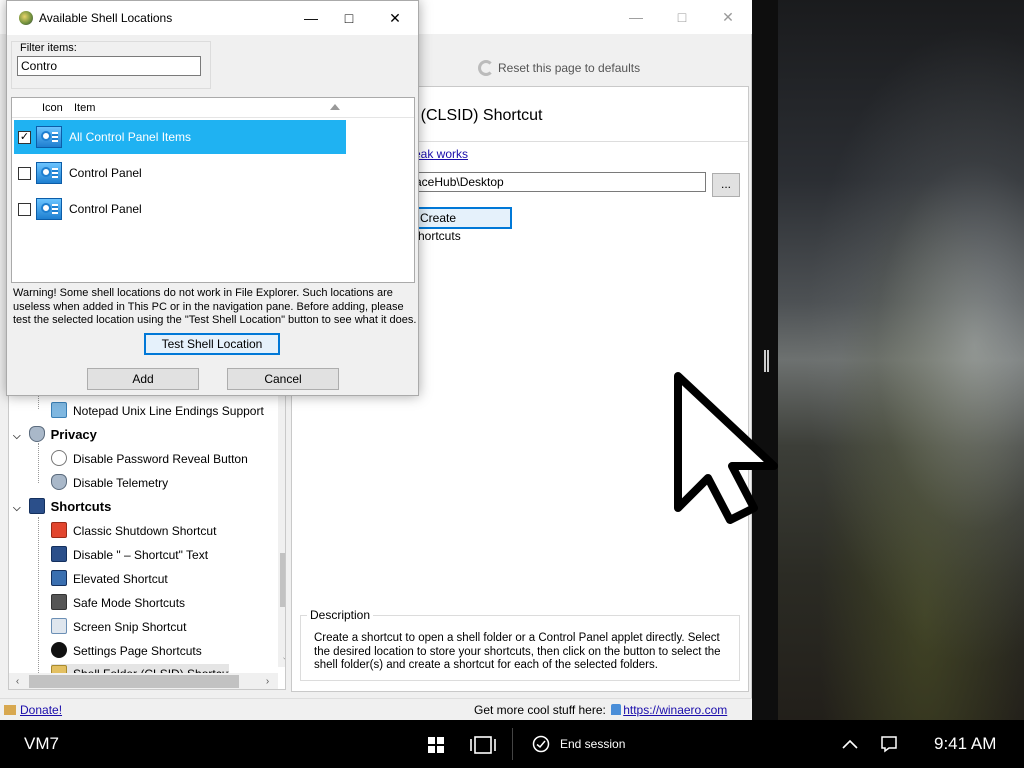  What do you see at coordinates (59, 602) in the screenshot?
I see `monitor-icon` at bounding box center [59, 602].